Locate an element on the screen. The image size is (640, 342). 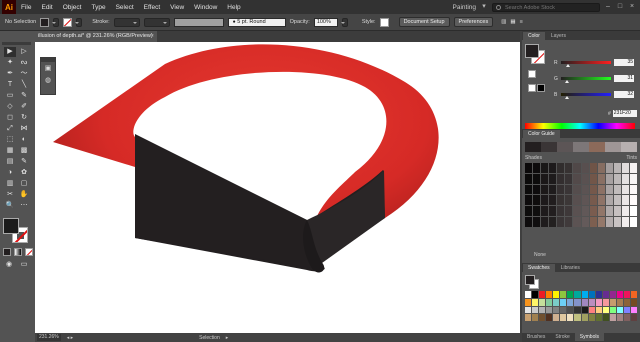
black-swatch is located at coordinates (541, 88).